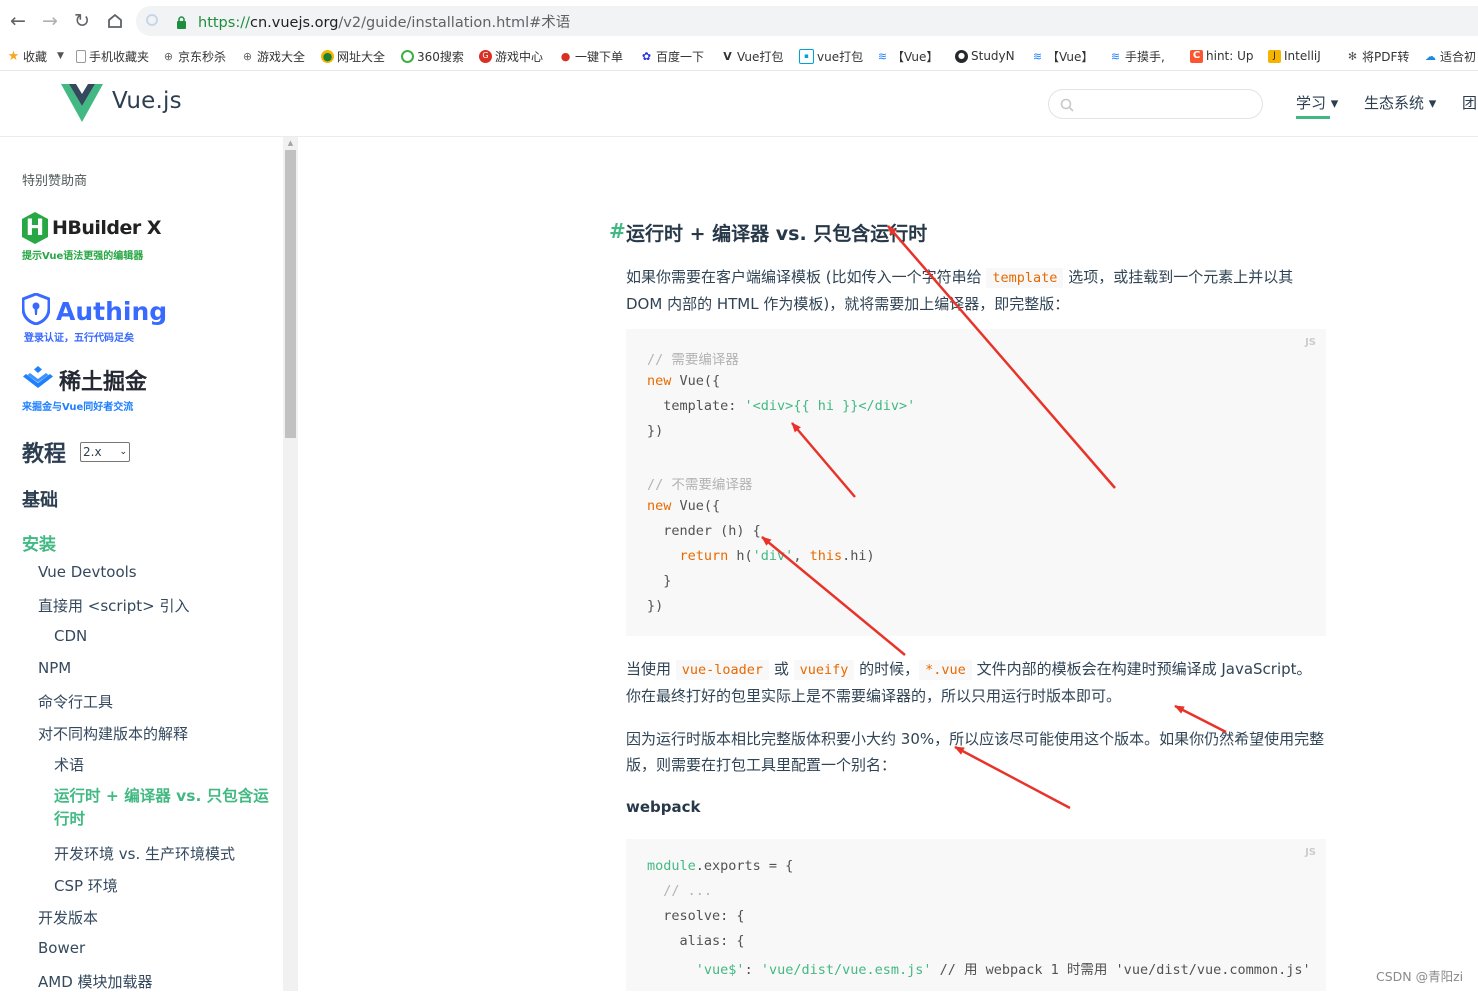 The height and width of the screenshot is (992, 1478). What do you see at coordinates (1274, 56) in the screenshot?
I see `intellij-icon: J` at bounding box center [1274, 56].